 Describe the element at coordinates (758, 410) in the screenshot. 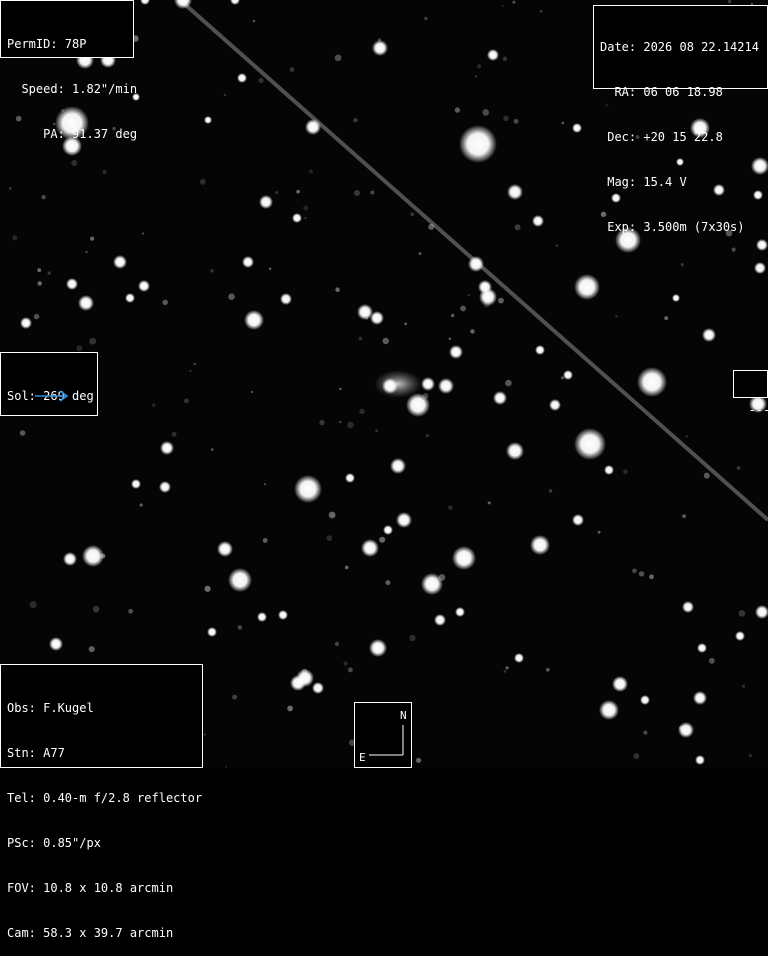

I see `target-marker-label: ---` at that location.